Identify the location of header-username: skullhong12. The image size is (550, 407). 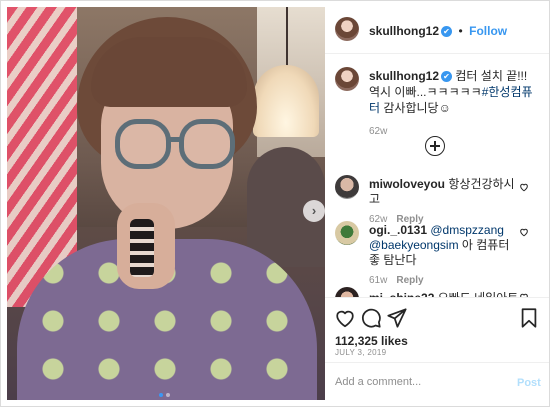
(404, 31).